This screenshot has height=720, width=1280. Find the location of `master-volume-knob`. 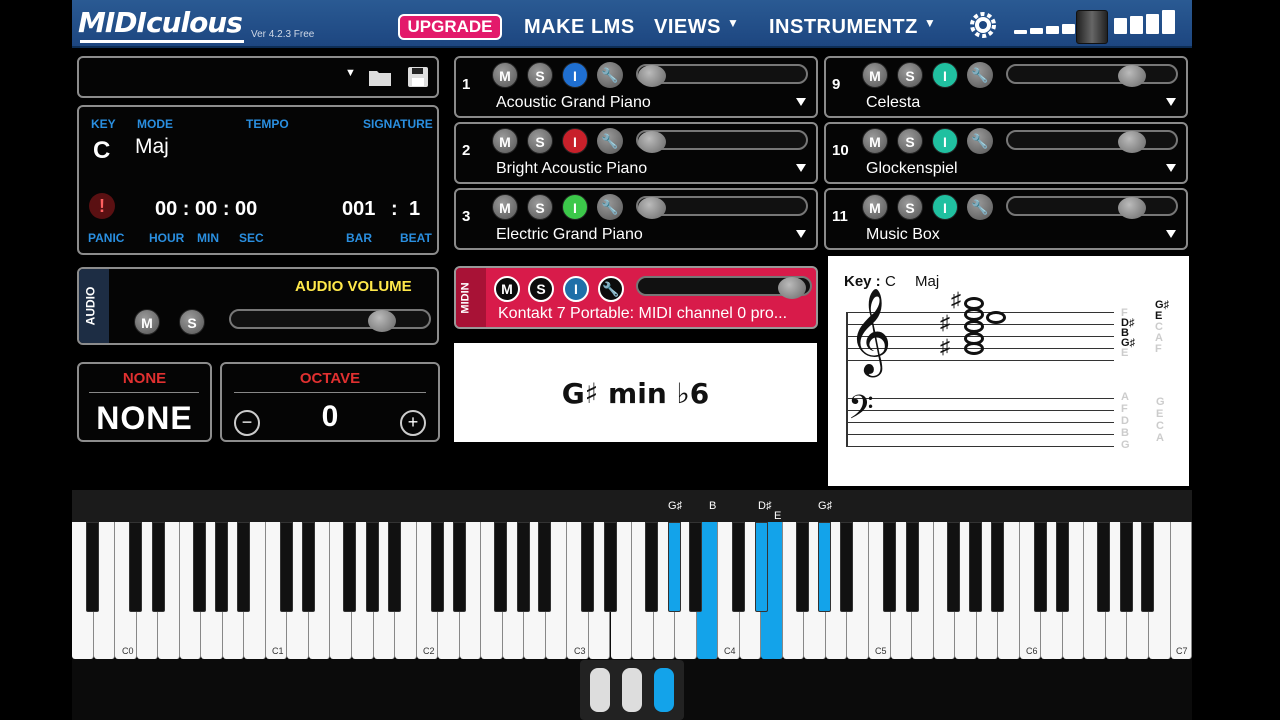

master-volume-knob is located at coordinates (1092, 27).